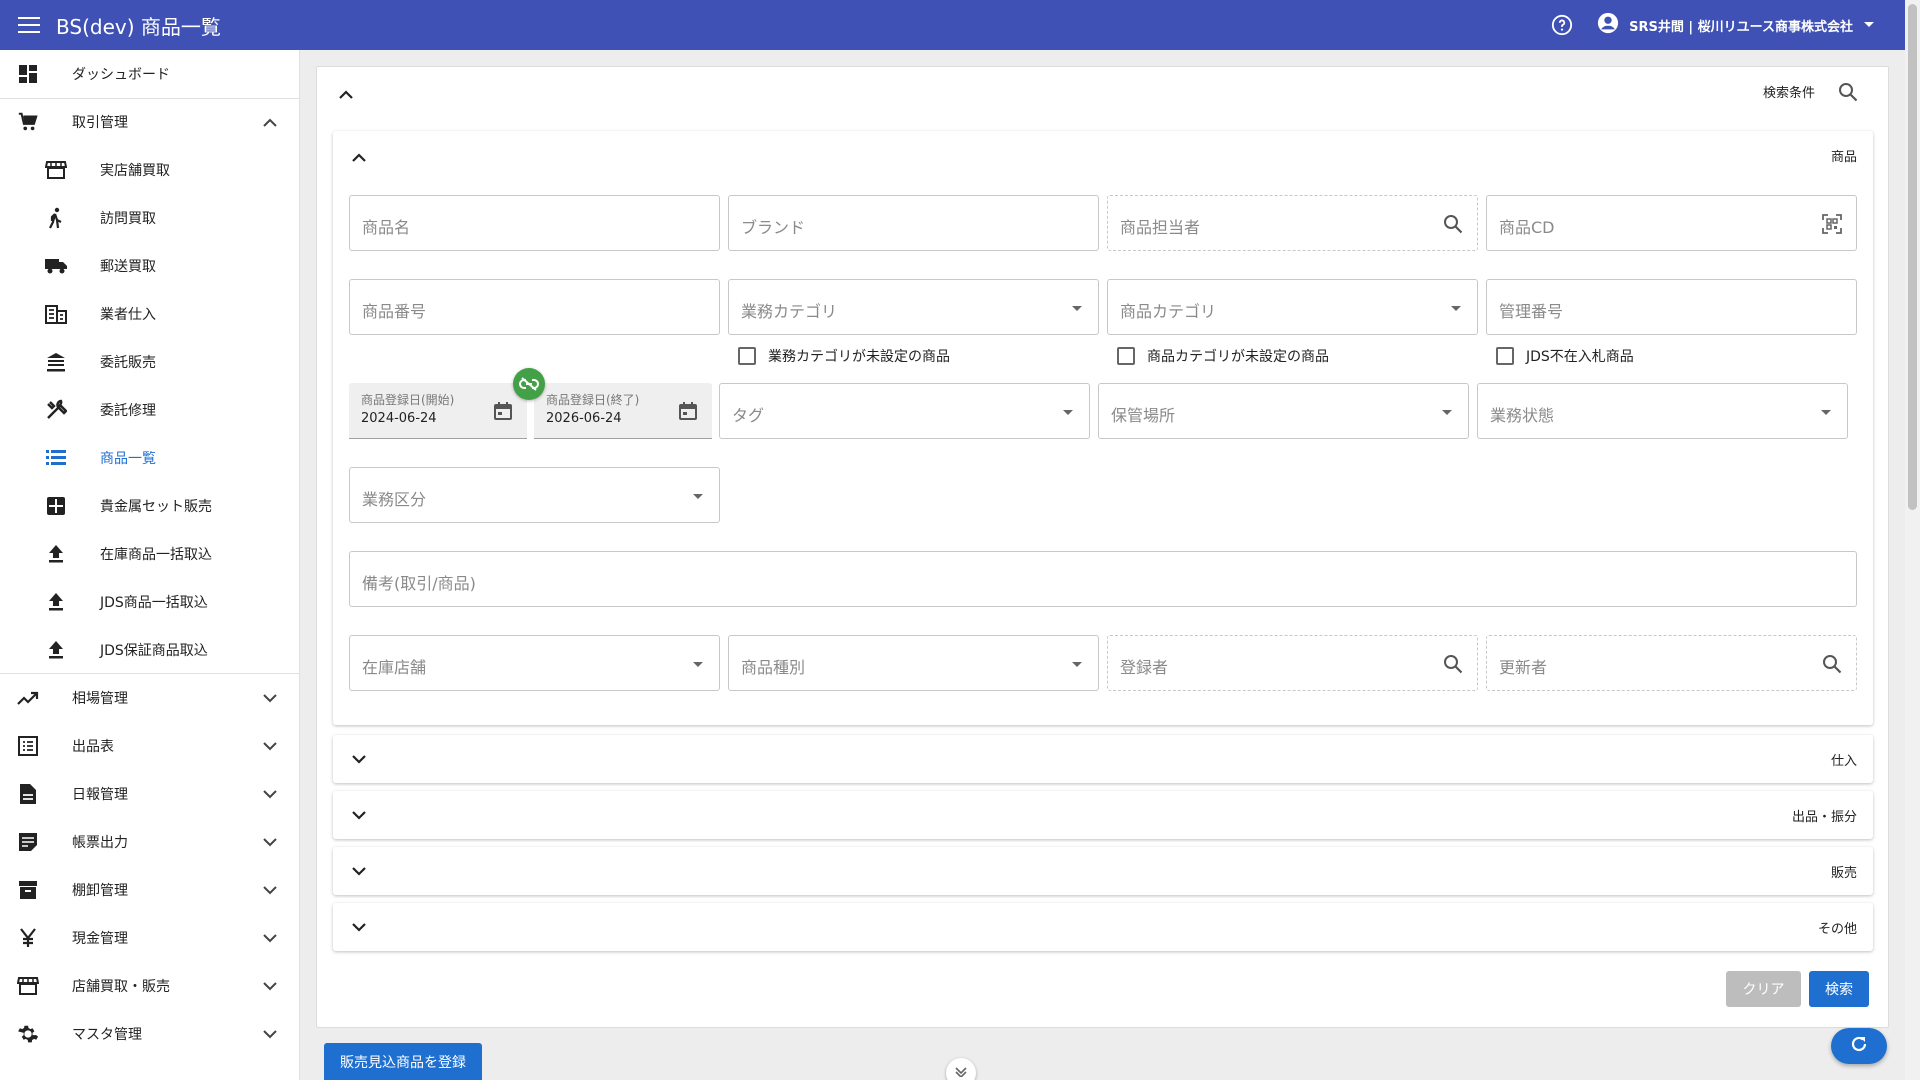 This screenshot has height=1080, width=1920. I want to click on gear-icon, so click(28, 1034).